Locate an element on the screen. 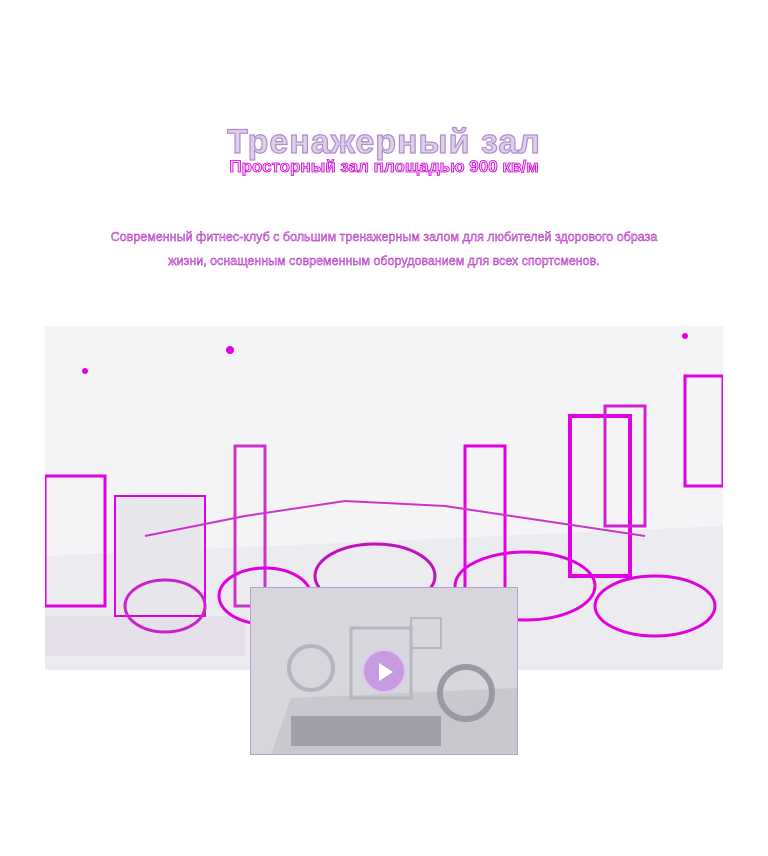 Image resolution: width=768 pixels, height=856 pixels. play-icon is located at coordinates (386, 672).